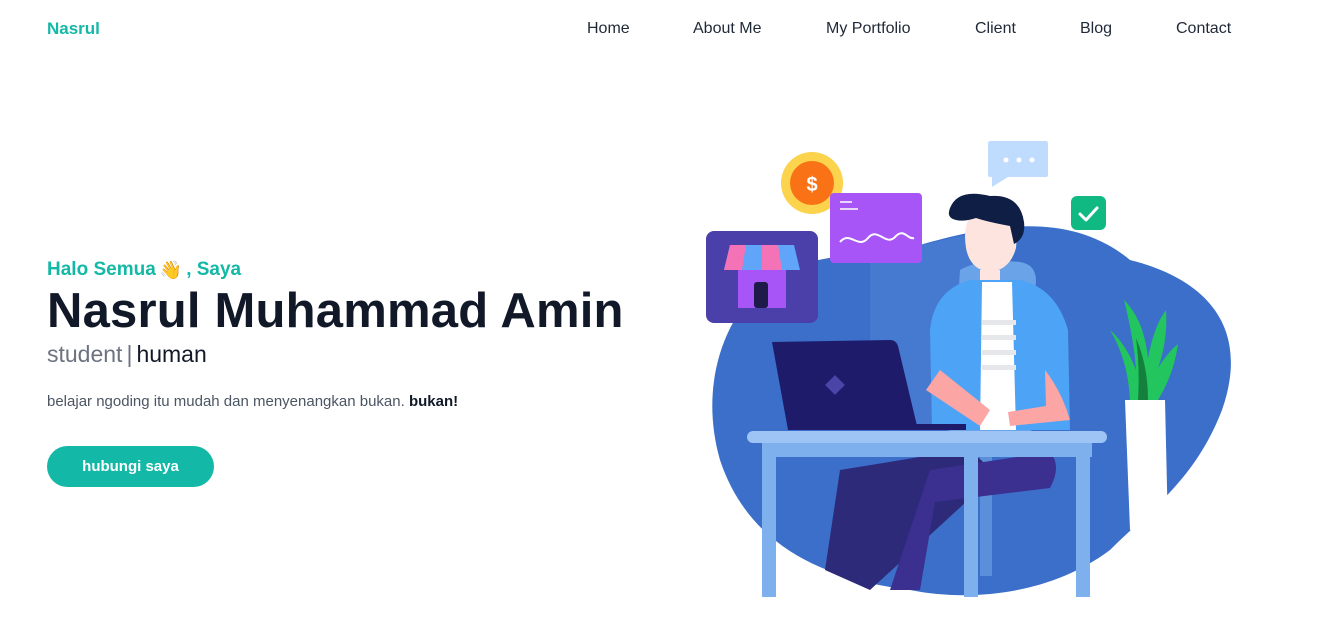  What do you see at coordinates (214, 269) in the screenshot?
I see `greeting-suffix: , Saya` at bounding box center [214, 269].